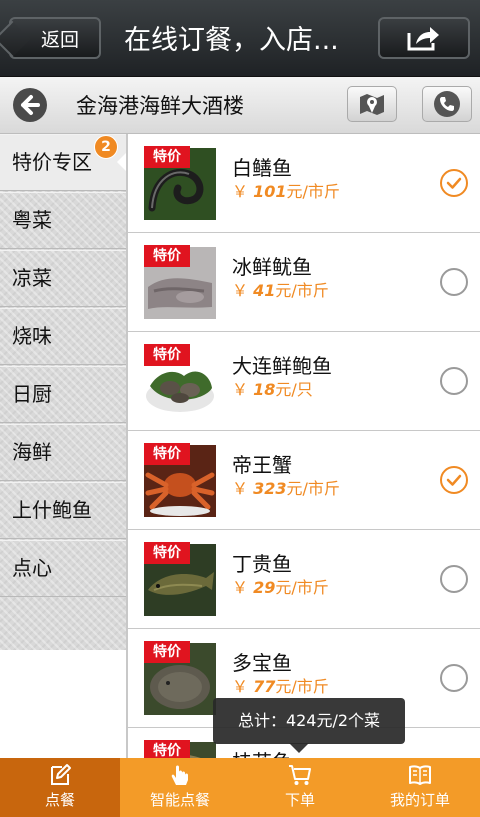  I want to click on category-item-abalone: 上什鲍鱼, so click(63, 510).